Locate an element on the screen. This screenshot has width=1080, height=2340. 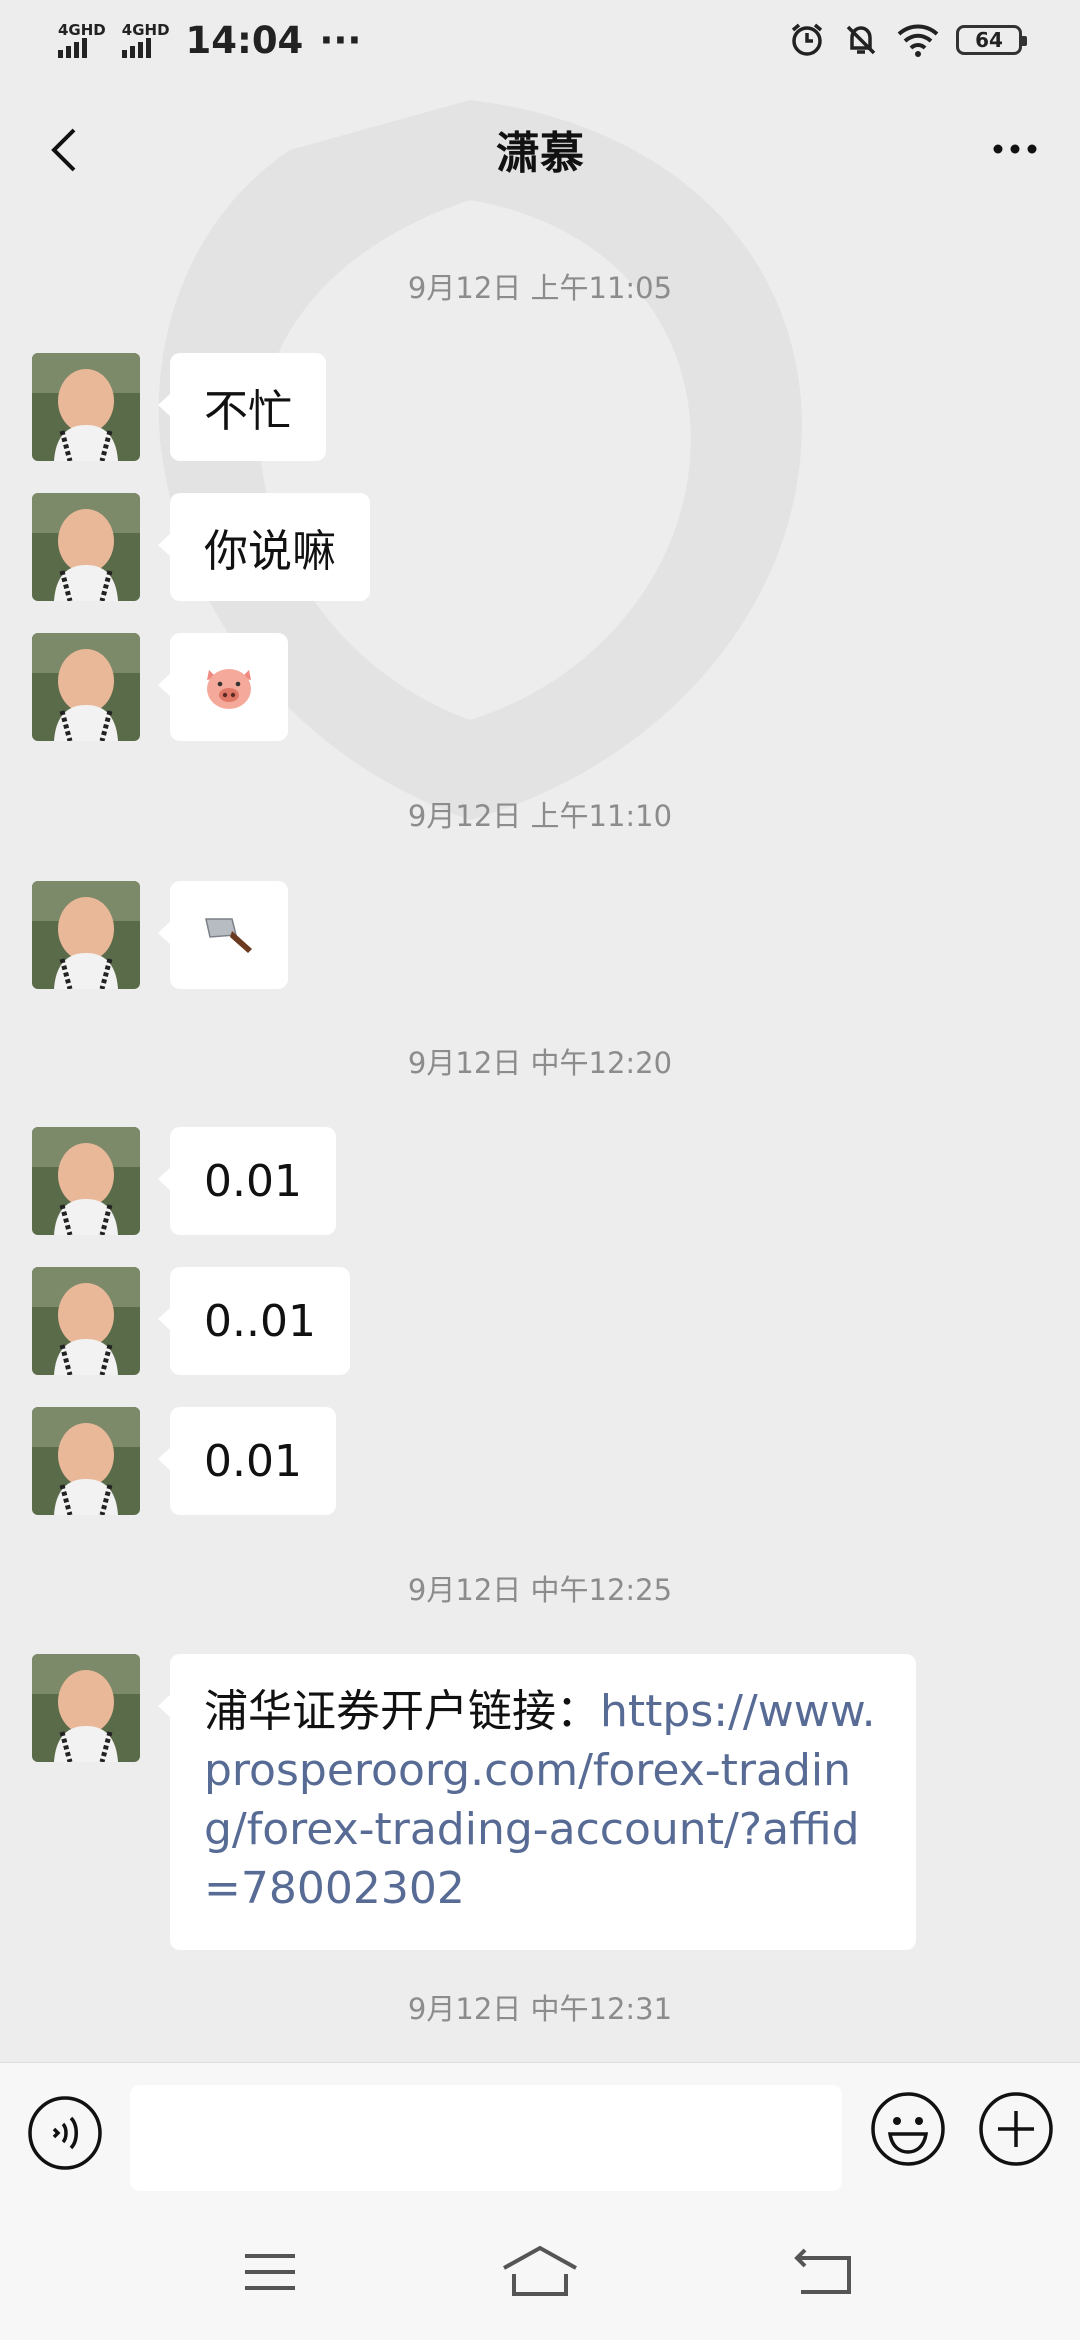
chat-header: 潇慕 is located at coordinates (540, 149).